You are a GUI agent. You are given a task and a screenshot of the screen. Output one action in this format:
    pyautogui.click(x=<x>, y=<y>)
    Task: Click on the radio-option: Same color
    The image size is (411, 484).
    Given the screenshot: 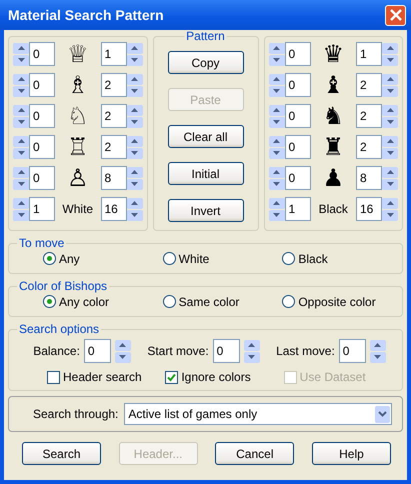 What is the action you would take?
    pyautogui.click(x=222, y=301)
    